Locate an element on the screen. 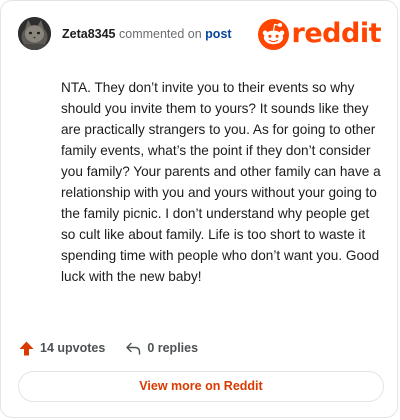 The image size is (400, 420). username-link: Zeta8345 is located at coordinates (89, 34).